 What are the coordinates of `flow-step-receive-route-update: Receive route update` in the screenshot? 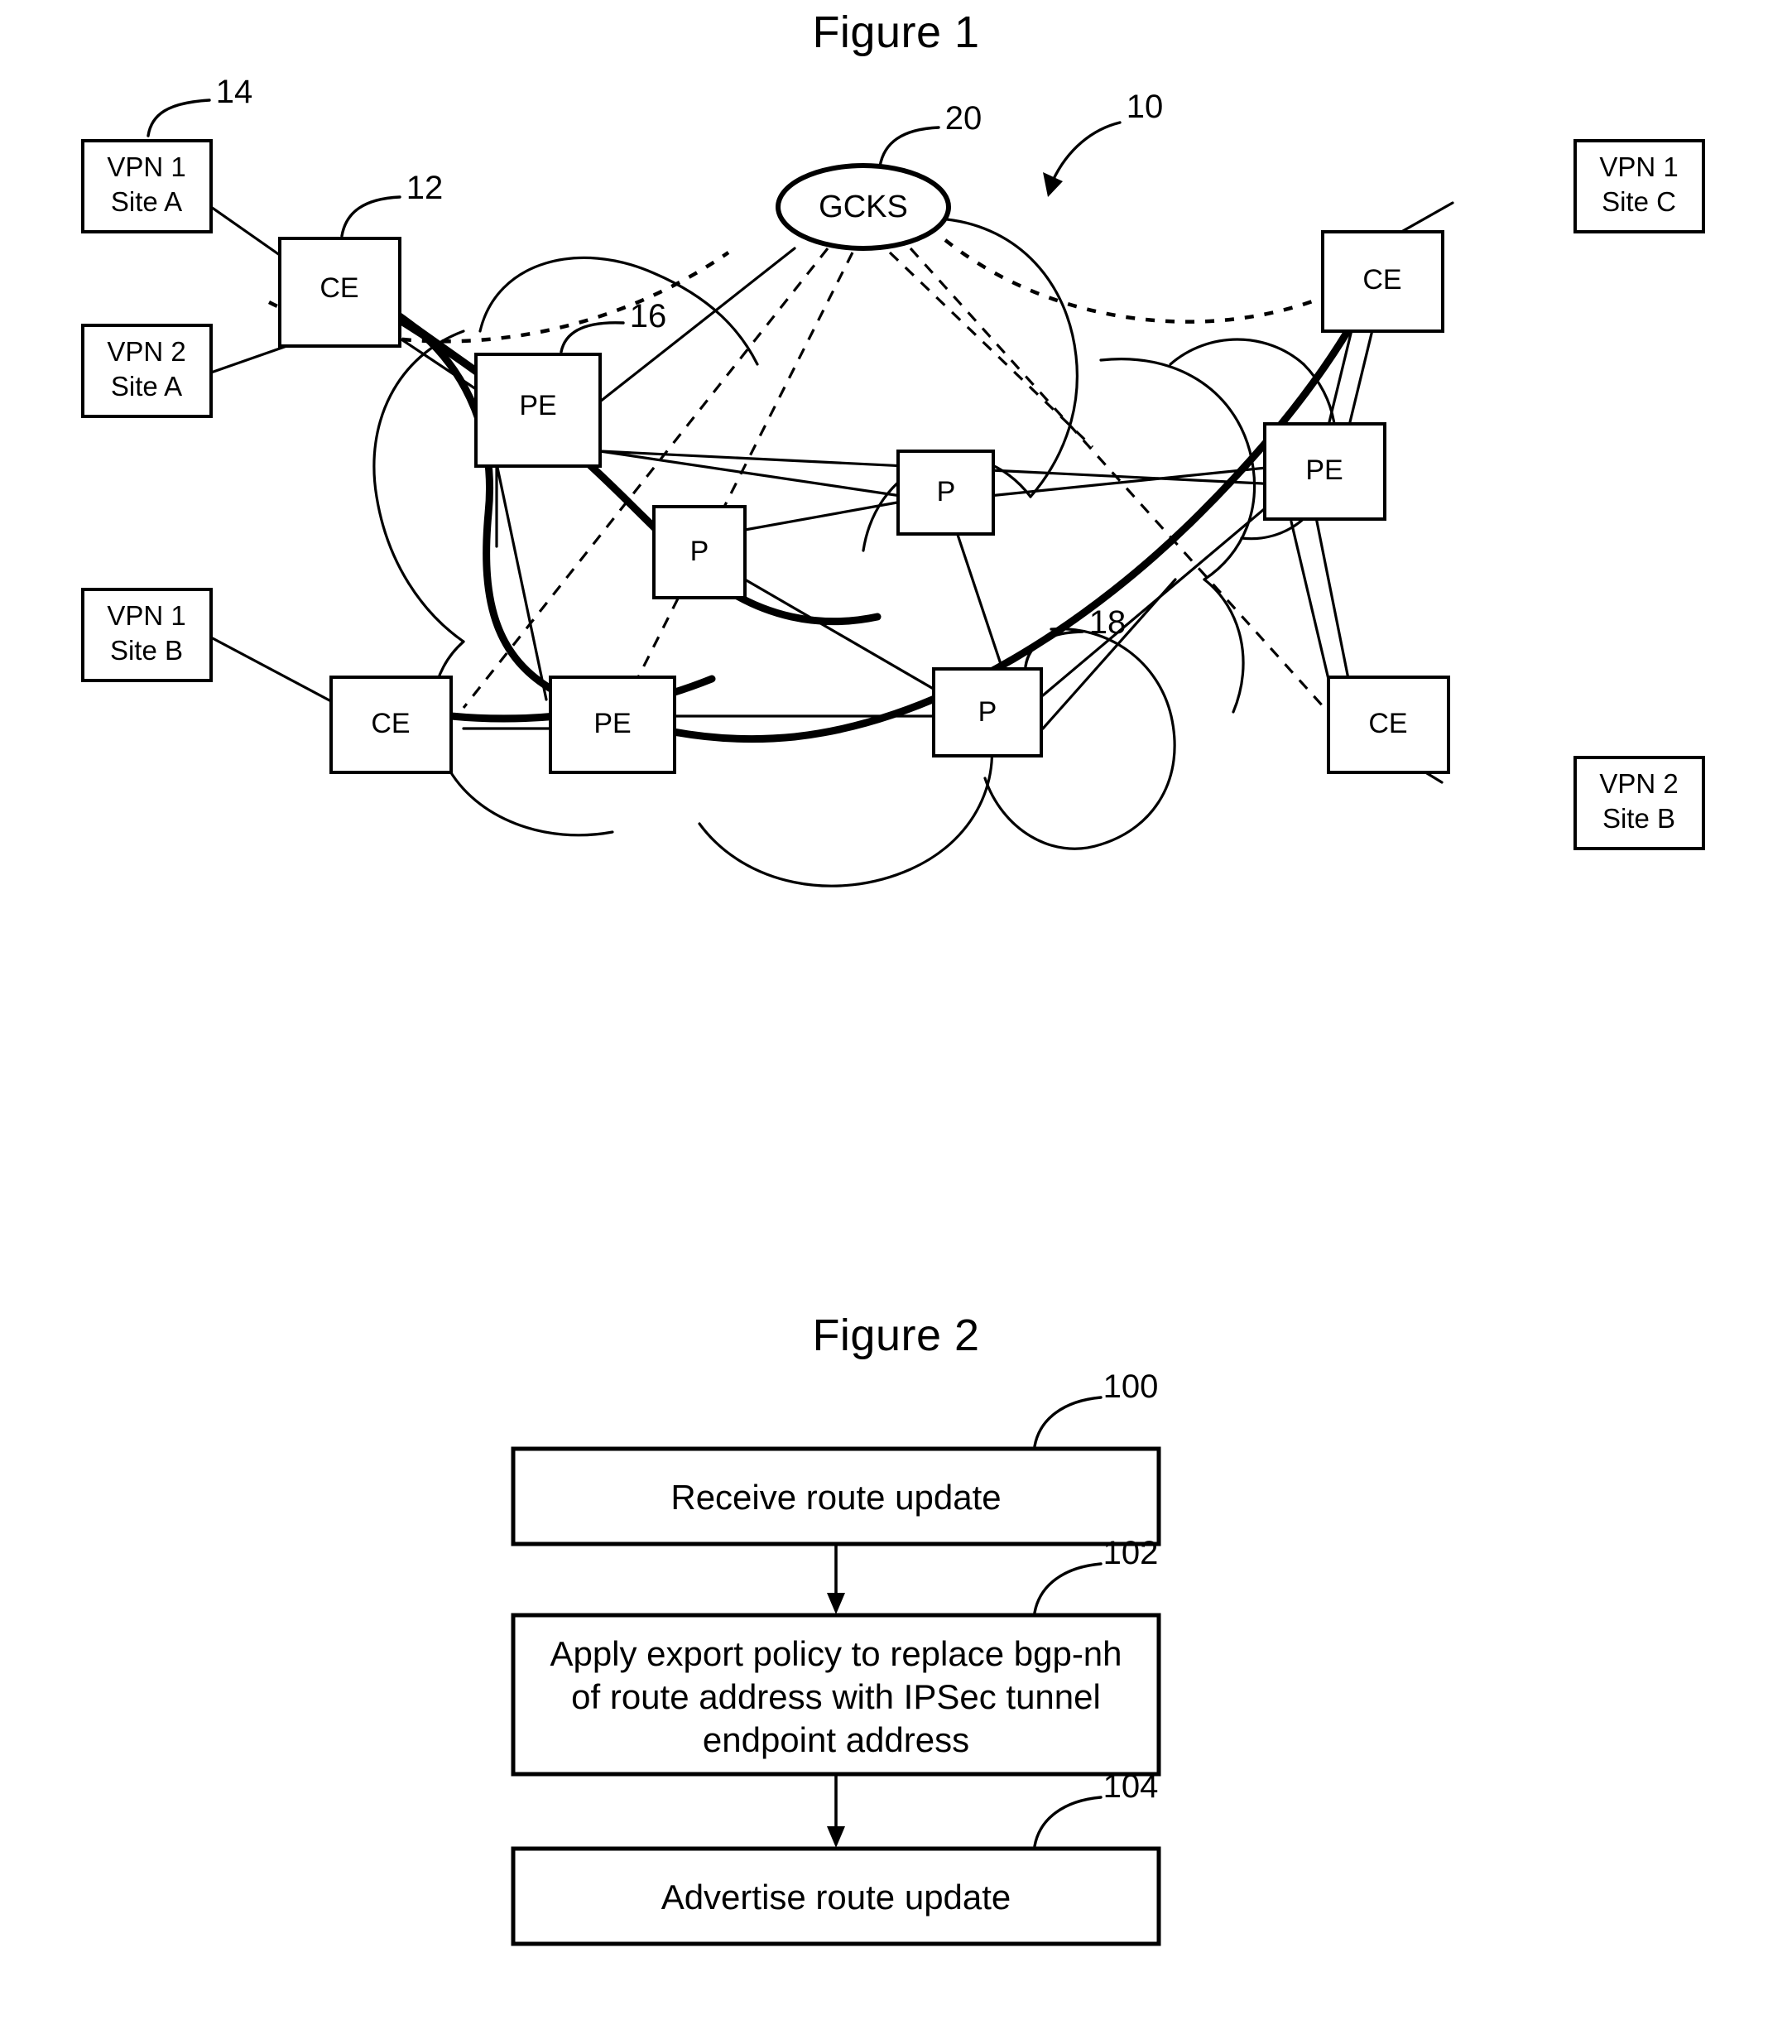 It's located at (836, 1496).